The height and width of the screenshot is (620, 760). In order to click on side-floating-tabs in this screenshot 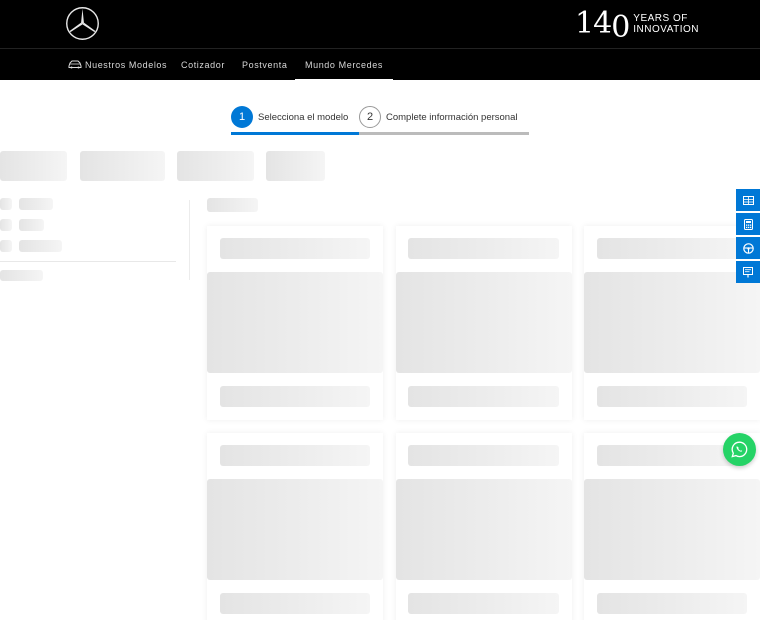, I will do `click(748, 237)`.